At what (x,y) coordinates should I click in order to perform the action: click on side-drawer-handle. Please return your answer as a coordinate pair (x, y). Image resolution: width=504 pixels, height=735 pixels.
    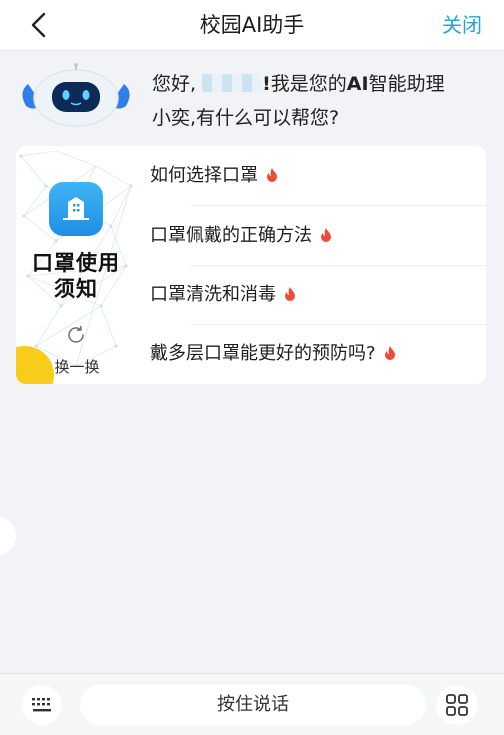
    Looking at the image, I should click on (8, 536).